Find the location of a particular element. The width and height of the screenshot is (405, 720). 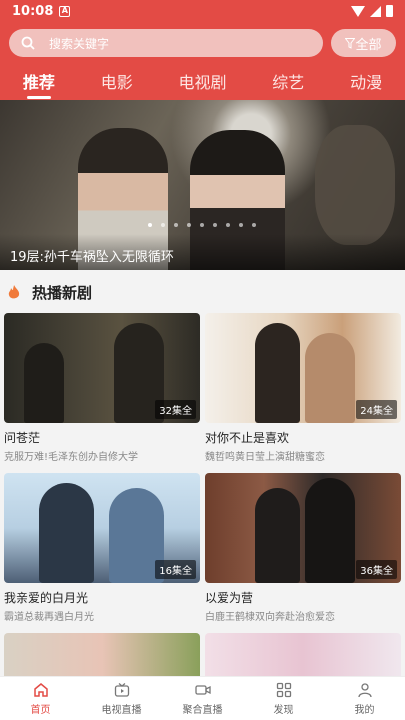

tab-variety: 综艺 is located at coordinates (288, 84).